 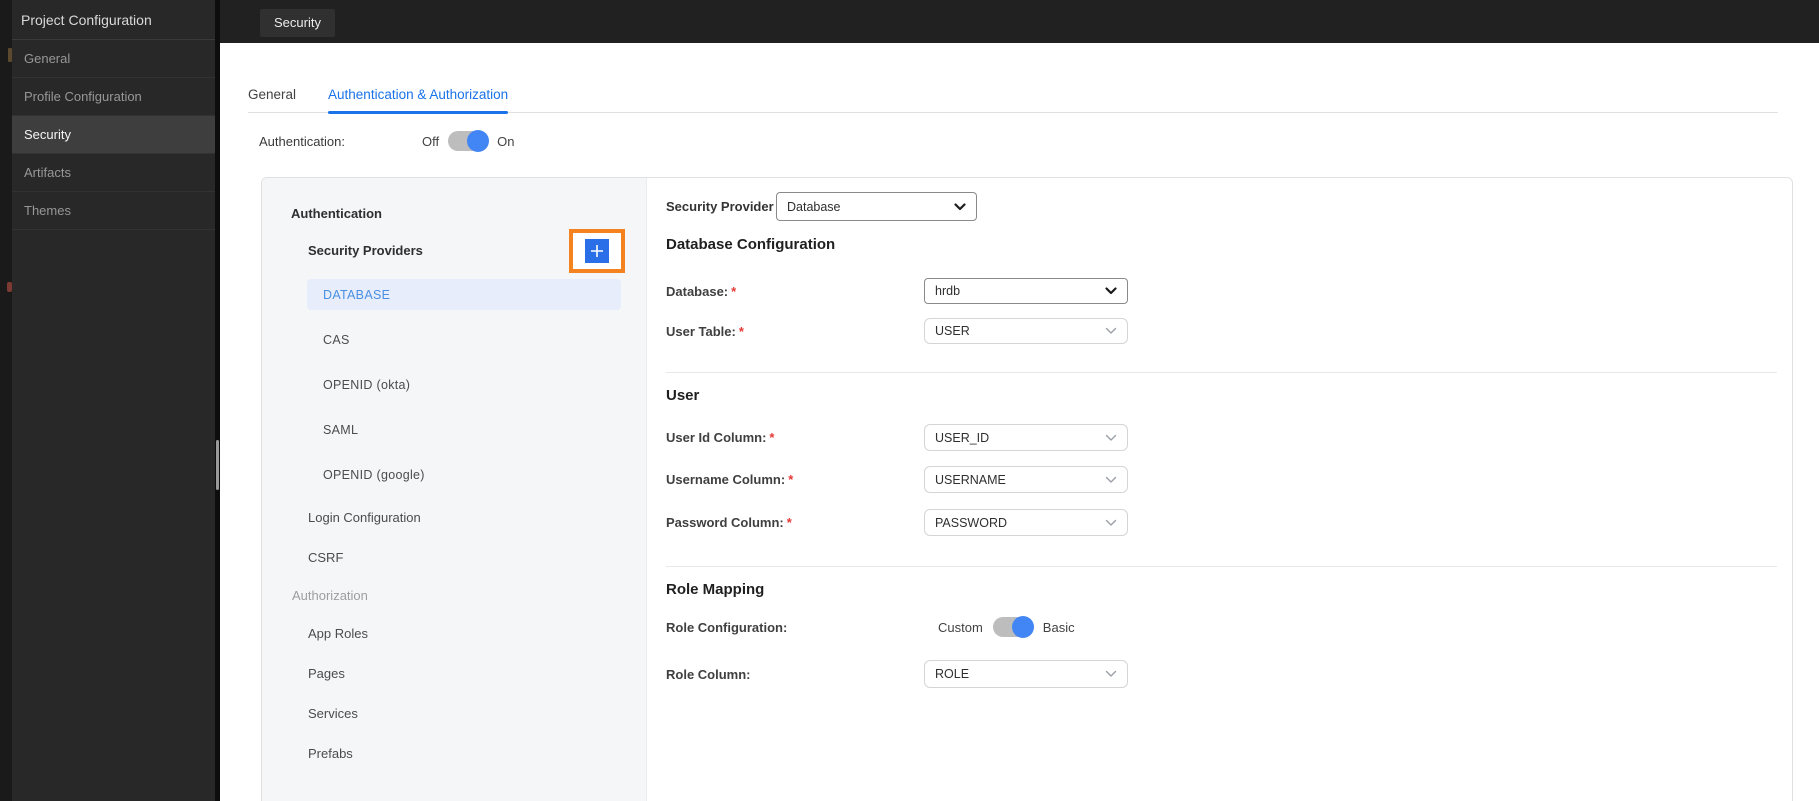 I want to click on security-provider-label: Security Provider, so click(x=720, y=206).